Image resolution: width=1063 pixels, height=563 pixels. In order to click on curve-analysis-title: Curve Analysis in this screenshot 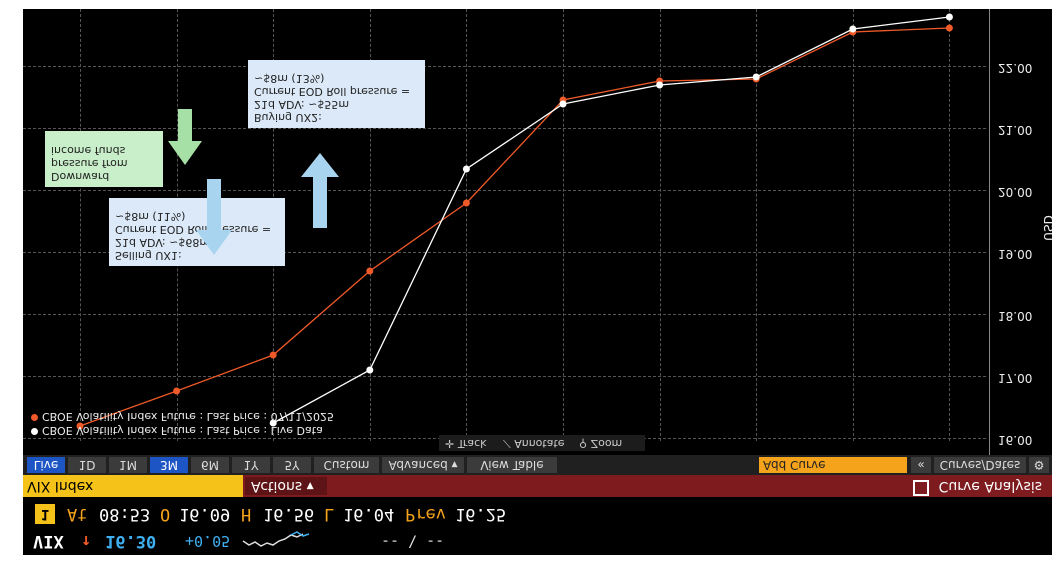, I will do `click(977, 486)`.